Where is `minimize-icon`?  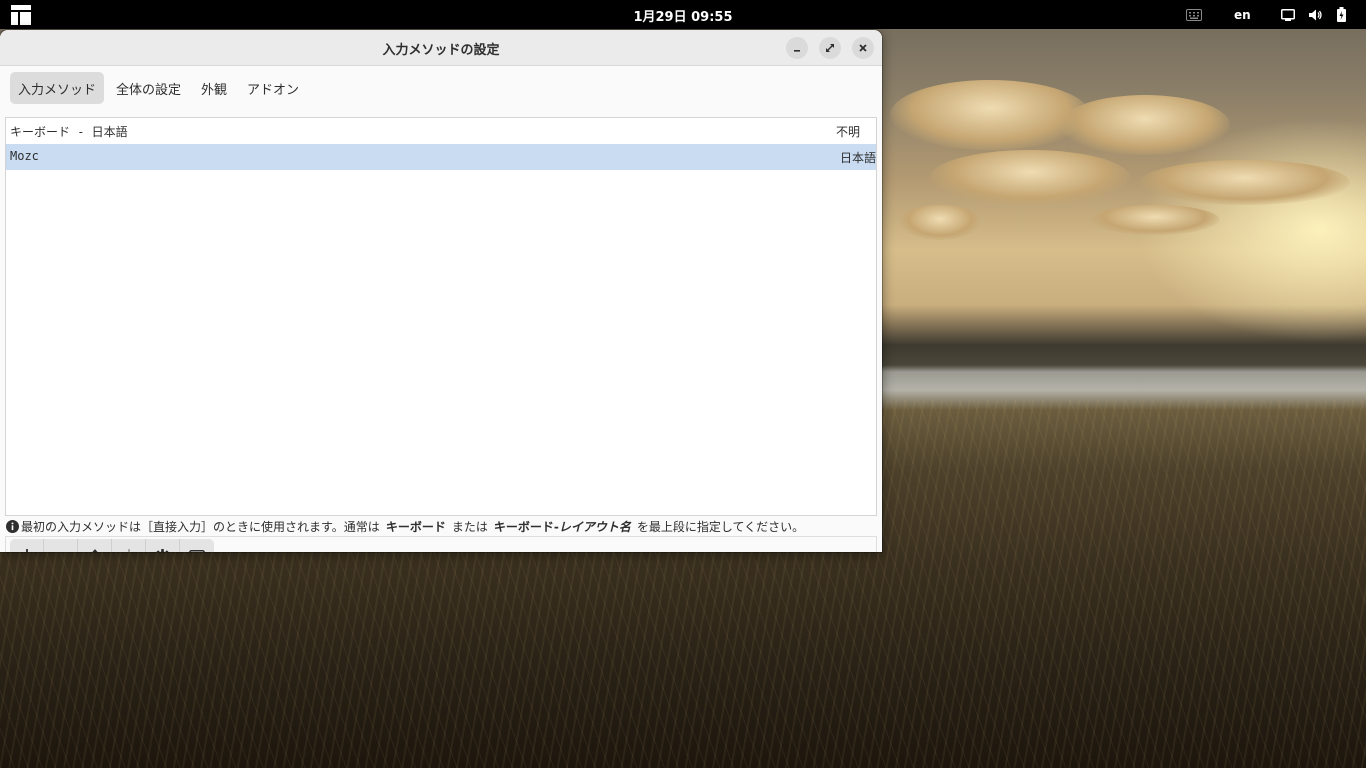 minimize-icon is located at coordinates (797, 51).